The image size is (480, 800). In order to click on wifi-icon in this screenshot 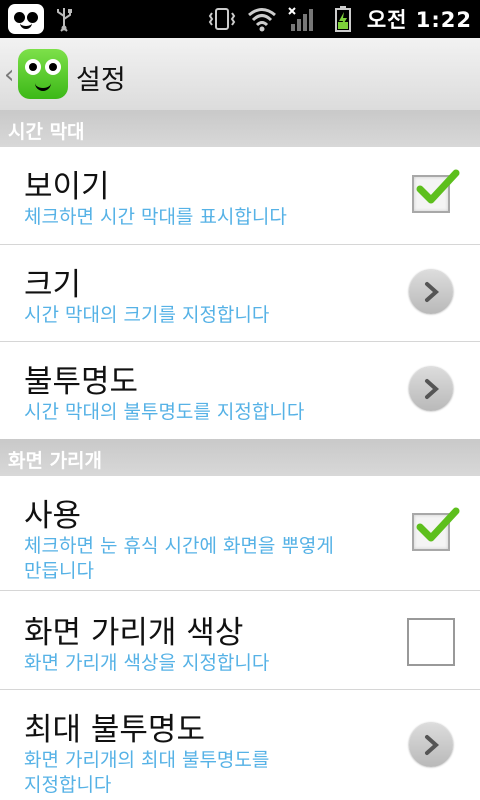, I will do `click(261, 20)`.